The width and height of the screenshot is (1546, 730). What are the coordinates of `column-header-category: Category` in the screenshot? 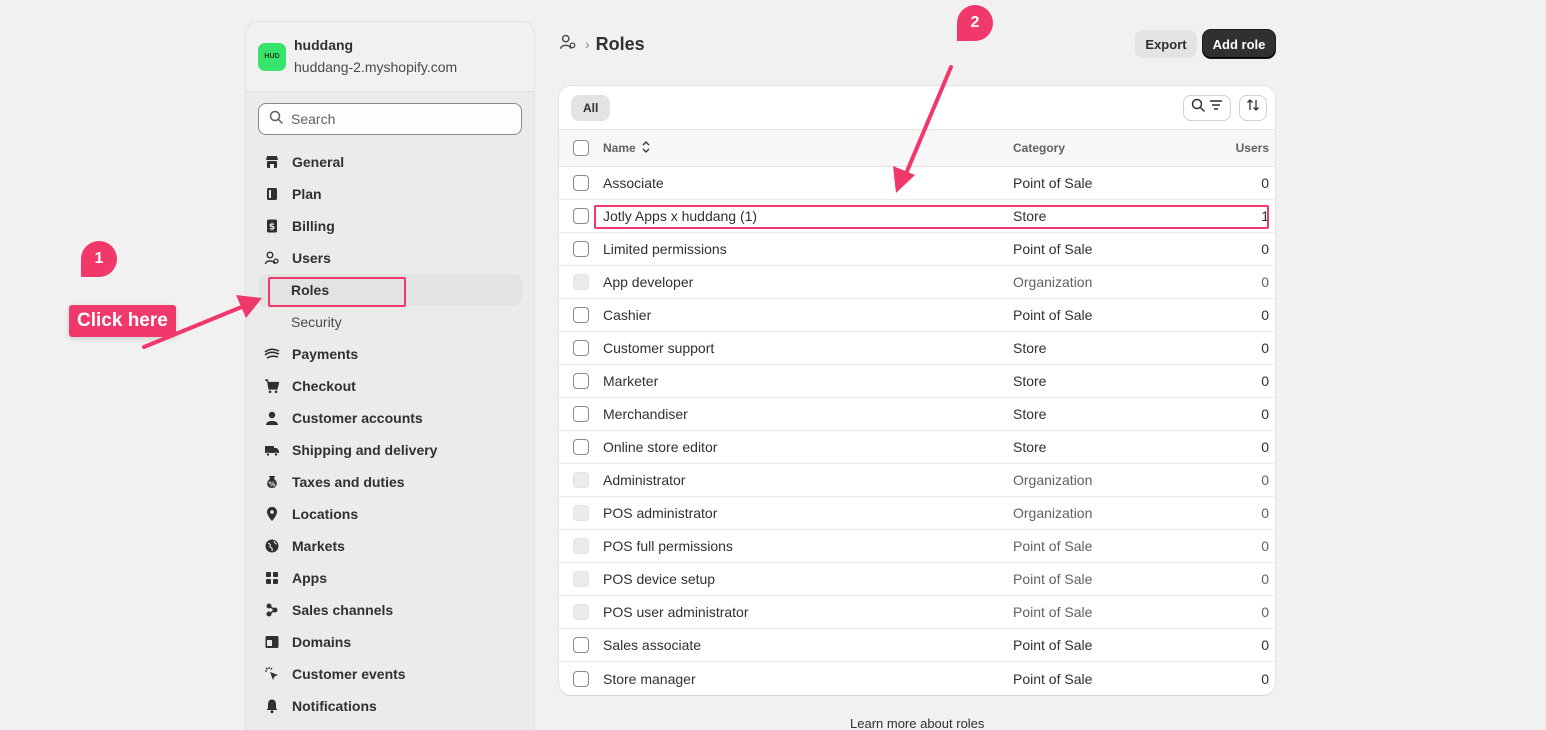 It's located at (1039, 148).